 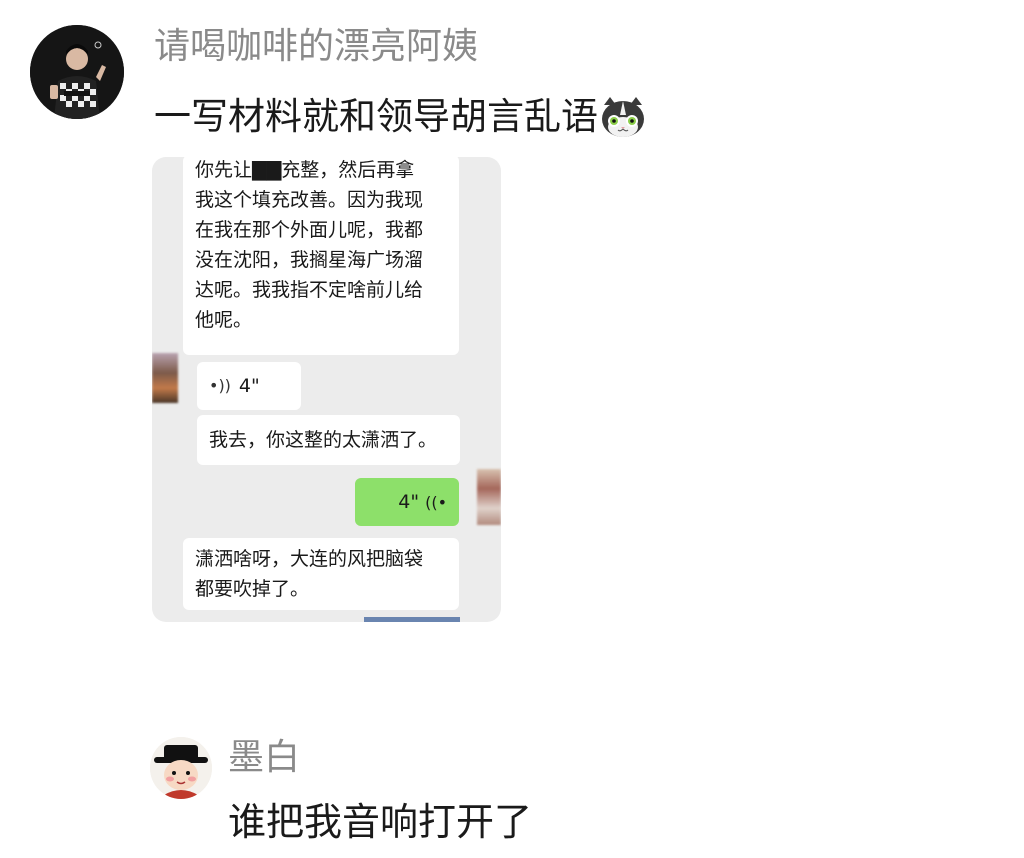 What do you see at coordinates (309, 290) in the screenshot?
I see `chat-message-line: 达呢。我我指不定啥前儿给` at bounding box center [309, 290].